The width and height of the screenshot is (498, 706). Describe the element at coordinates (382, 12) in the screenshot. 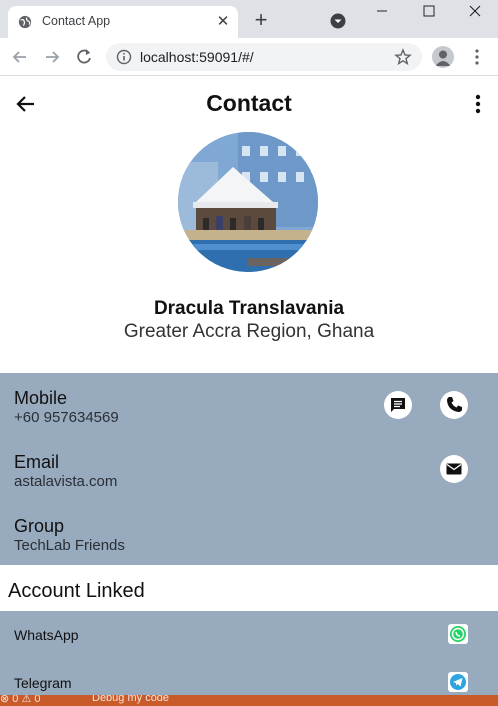

I see `minimize-icon` at that location.